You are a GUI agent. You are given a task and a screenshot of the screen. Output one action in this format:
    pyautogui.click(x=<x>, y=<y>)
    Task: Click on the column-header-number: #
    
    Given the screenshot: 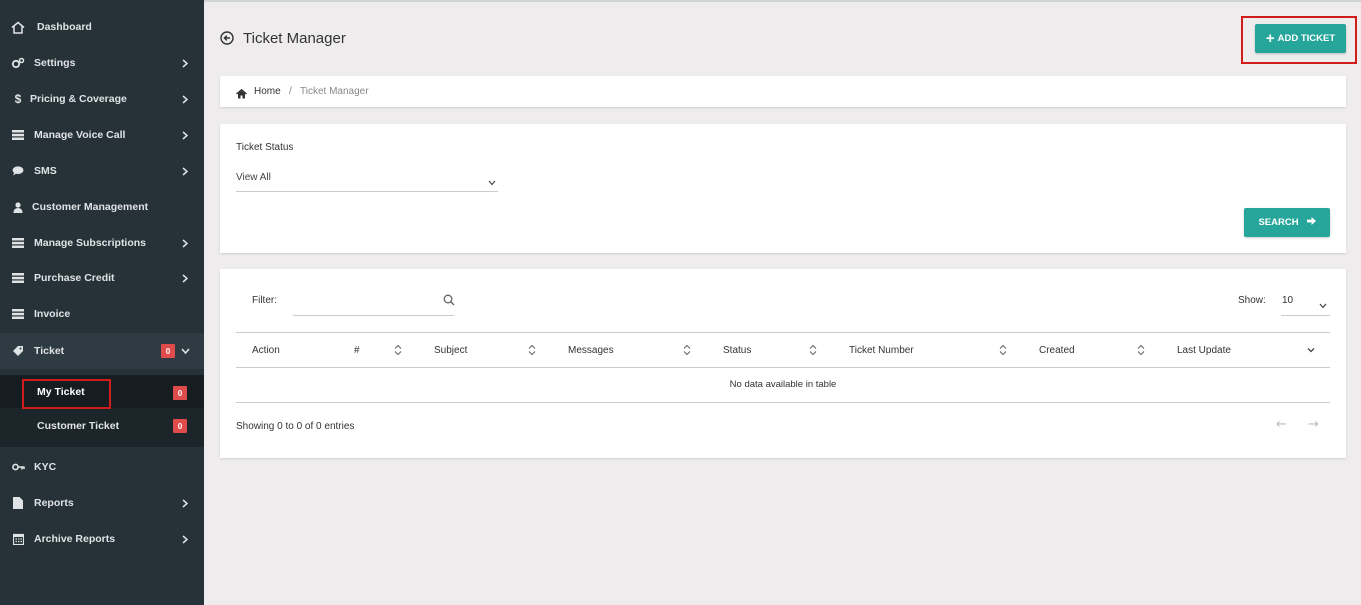 What is the action you would take?
    pyautogui.click(x=357, y=350)
    